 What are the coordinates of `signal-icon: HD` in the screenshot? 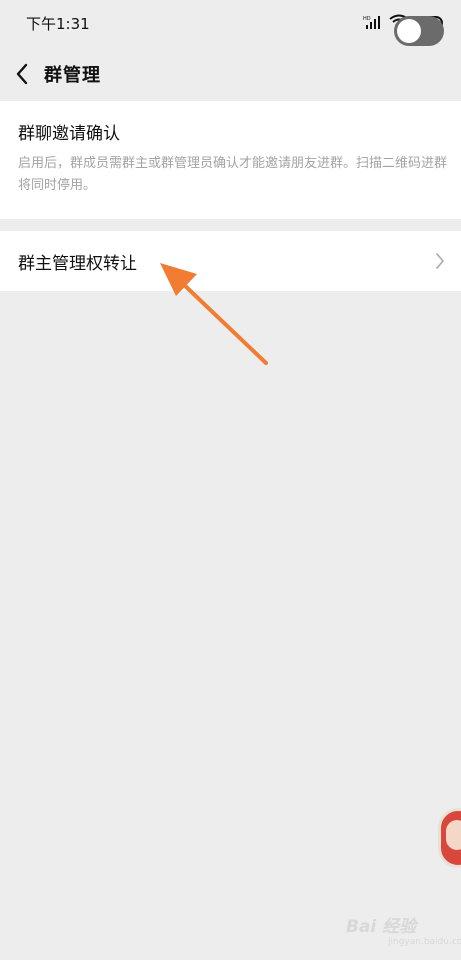 It's located at (373, 23).